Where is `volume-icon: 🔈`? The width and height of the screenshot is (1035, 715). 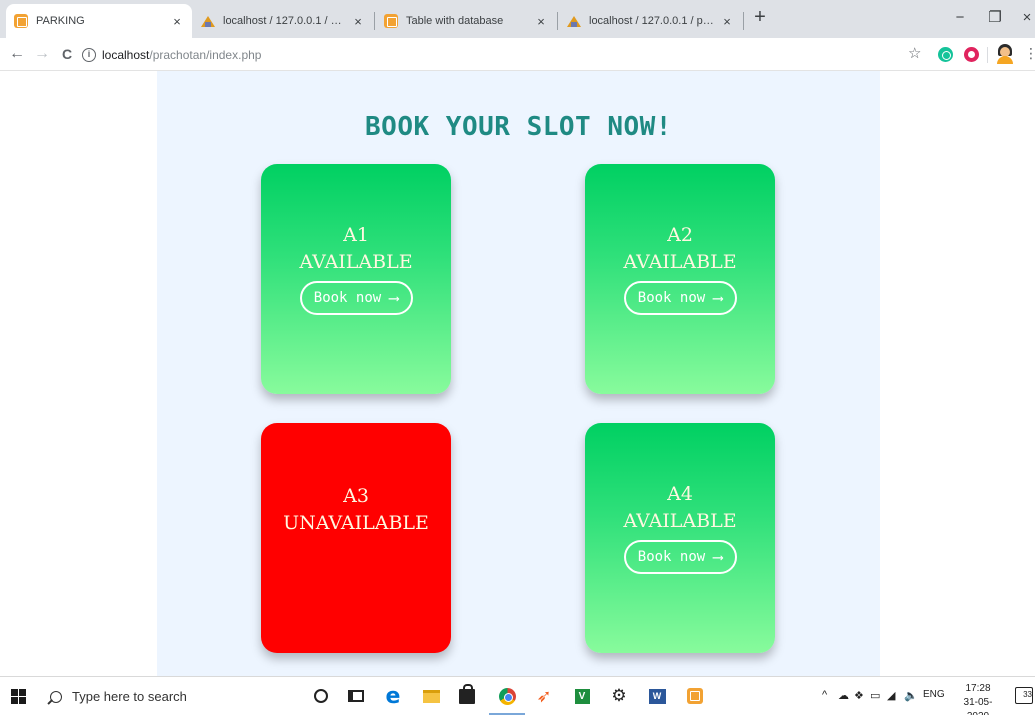
volume-icon: 🔈 is located at coordinates (911, 695).